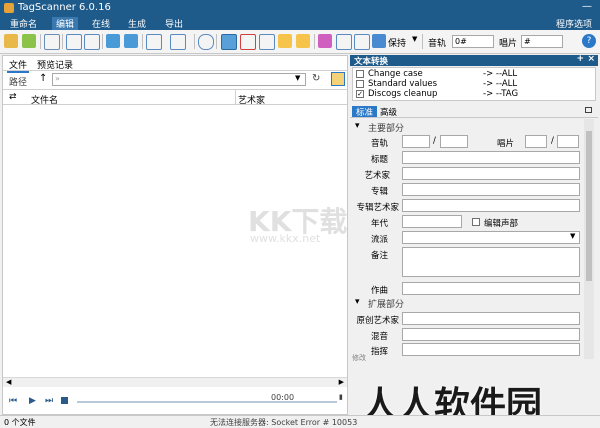 The image size is (600, 428). I want to click on toolbar: 保持 ▼ 音轨 0# 唱片 # ?, so click(300, 42).